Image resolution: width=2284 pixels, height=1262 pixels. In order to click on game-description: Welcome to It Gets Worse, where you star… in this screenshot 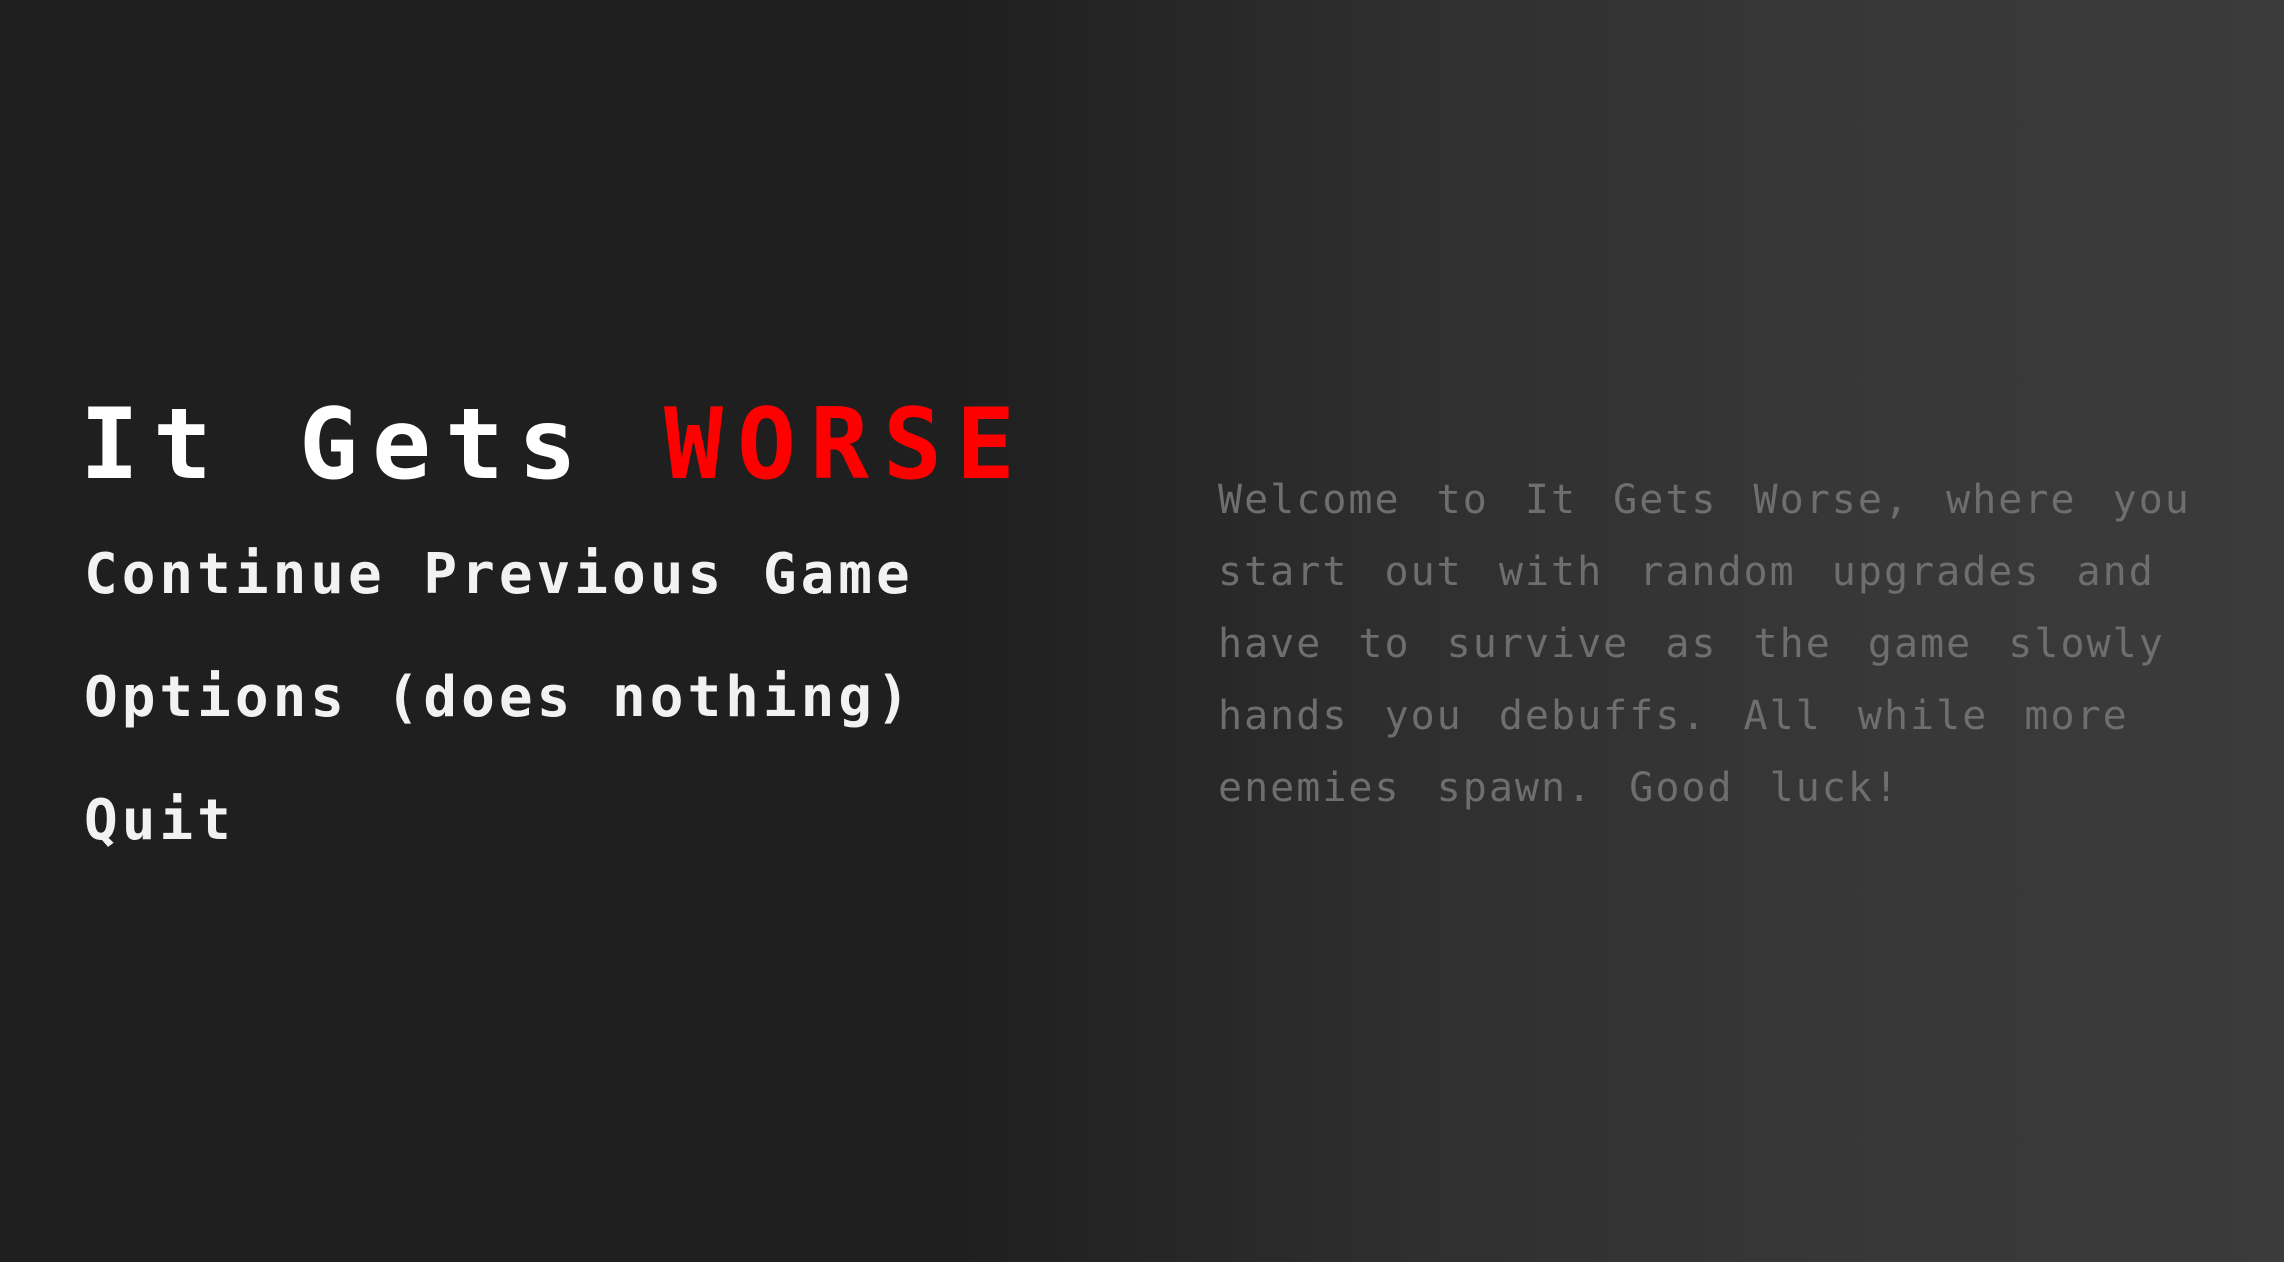, I will do `click(1704, 644)`.